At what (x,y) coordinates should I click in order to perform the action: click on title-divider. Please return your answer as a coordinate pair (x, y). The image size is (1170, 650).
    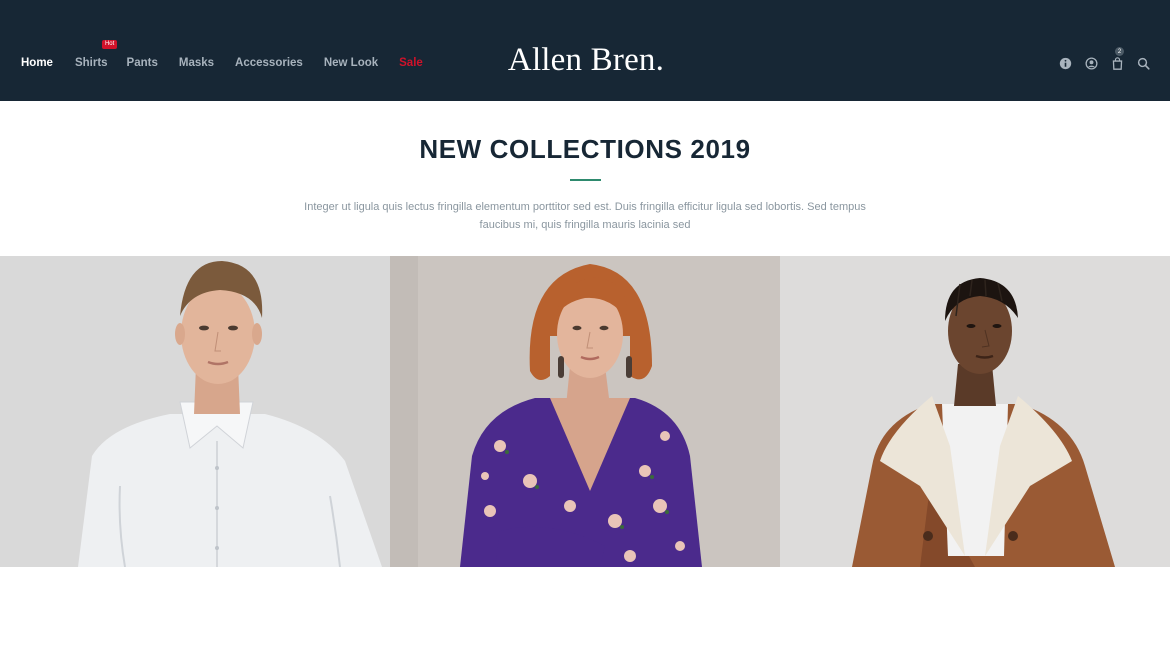
    Looking at the image, I should click on (585, 180).